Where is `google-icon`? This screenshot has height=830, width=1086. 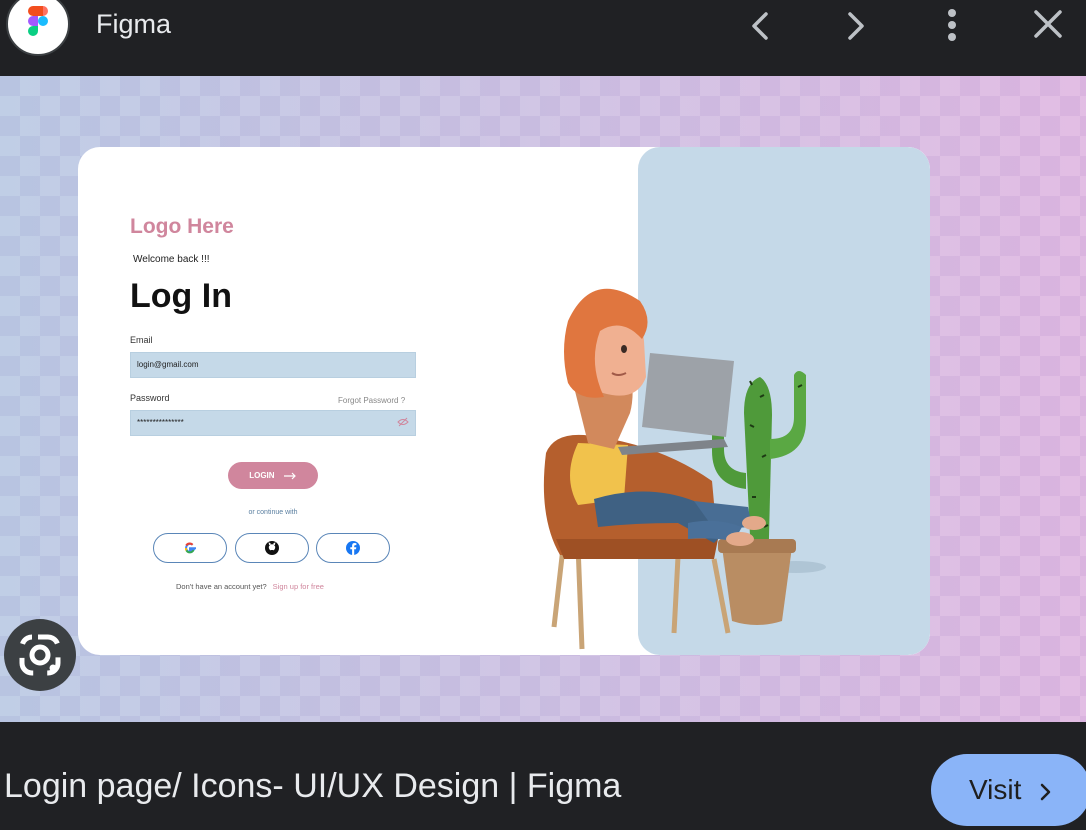 google-icon is located at coordinates (190, 548).